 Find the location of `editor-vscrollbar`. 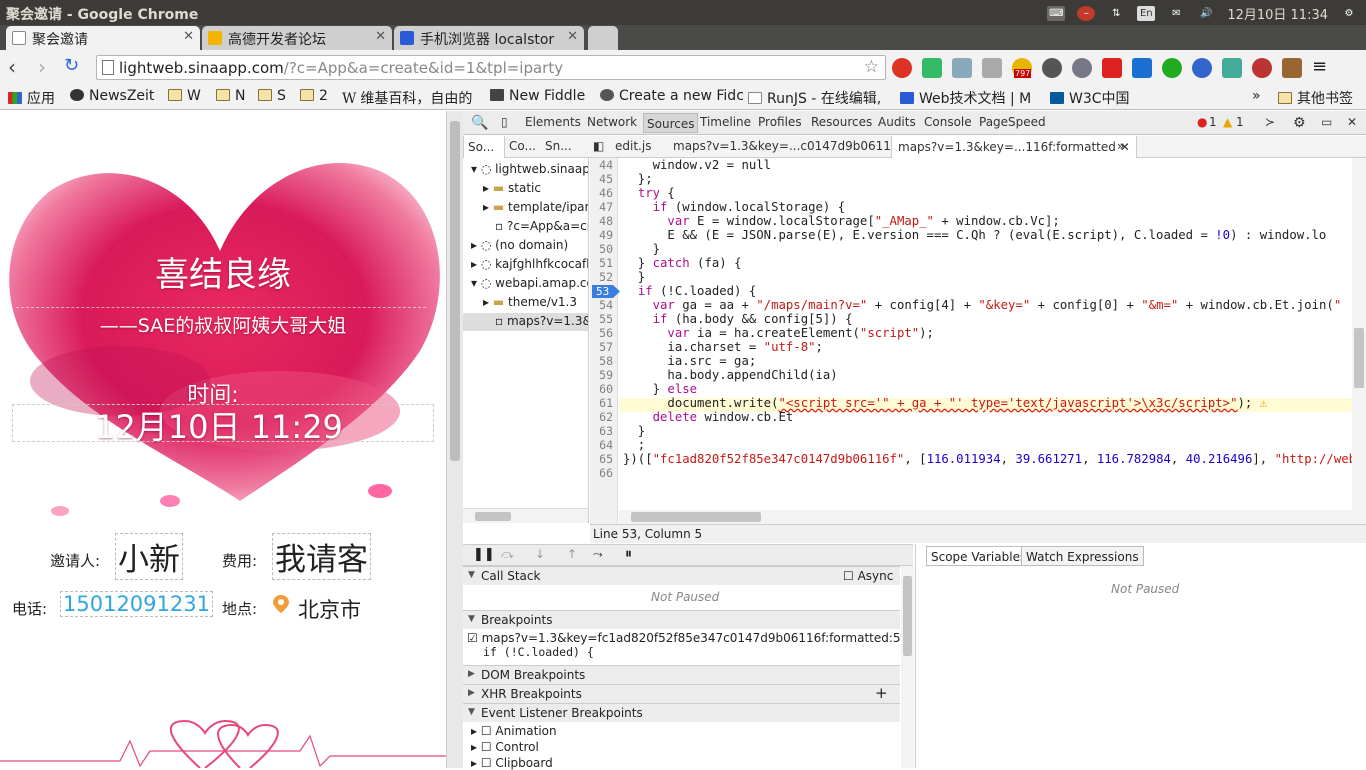

editor-vscrollbar is located at coordinates (1359, 334).